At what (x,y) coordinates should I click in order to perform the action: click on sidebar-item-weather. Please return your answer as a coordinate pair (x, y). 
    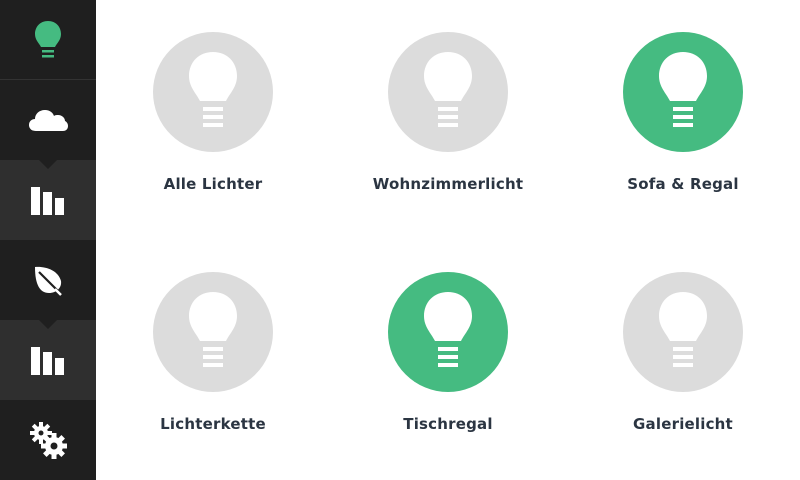
    Looking at the image, I should click on (48, 120).